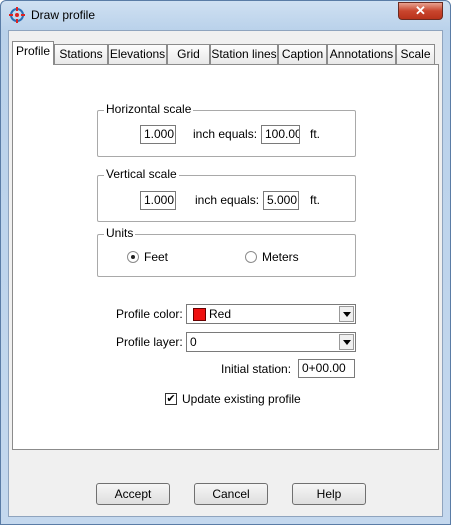 This screenshot has height=525, width=451. Describe the element at coordinates (280, 134) in the screenshot. I see `horizontal-feet-input: 100.00` at that location.